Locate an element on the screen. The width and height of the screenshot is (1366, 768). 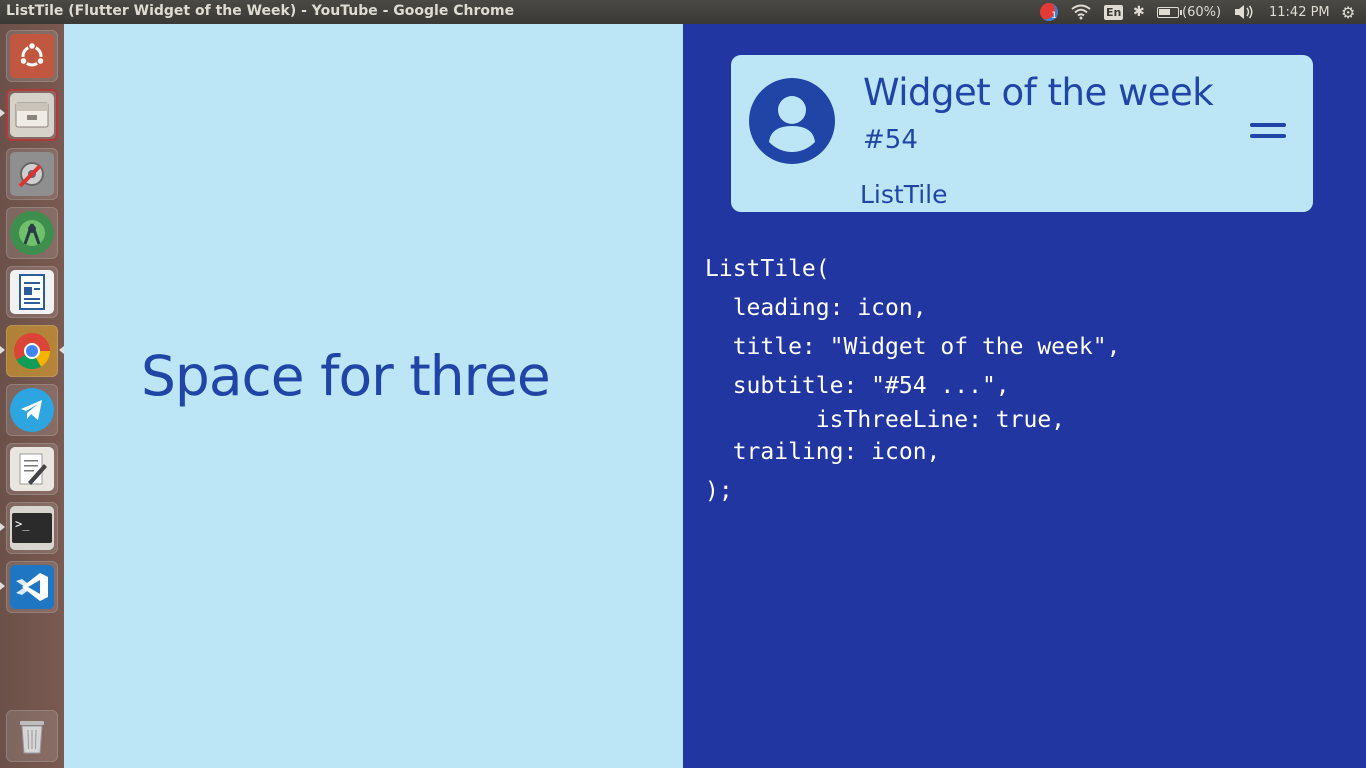
libreoffice-writer-icon is located at coordinates (32, 292).